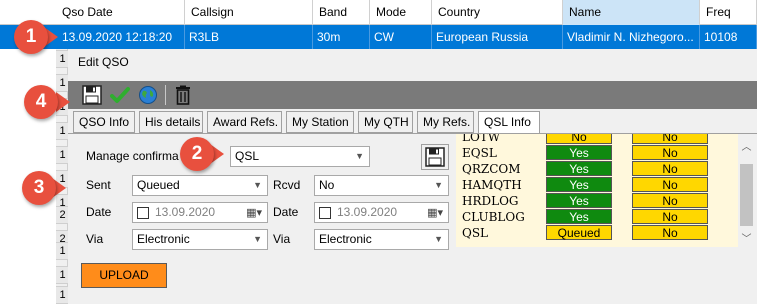 This screenshot has width=757, height=304. What do you see at coordinates (381, 239) in the screenshot?
I see `rcvd-via-select: Electronic ▼` at bounding box center [381, 239].